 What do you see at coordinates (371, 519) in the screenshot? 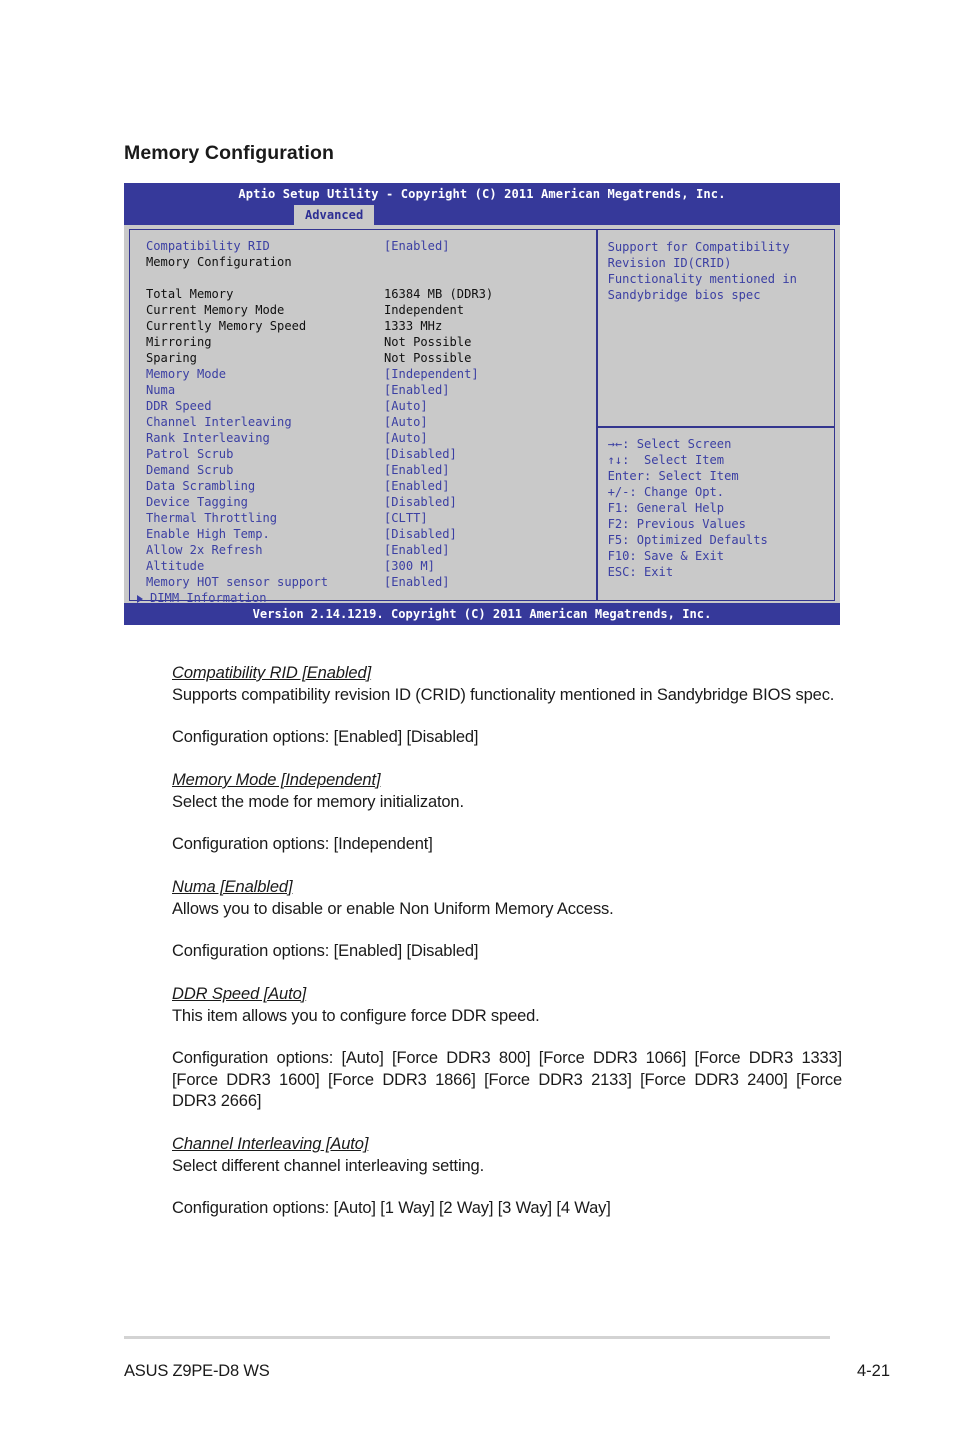
I see `bios-setting-row: Thermal Throttling [CLTT]` at bounding box center [371, 519].